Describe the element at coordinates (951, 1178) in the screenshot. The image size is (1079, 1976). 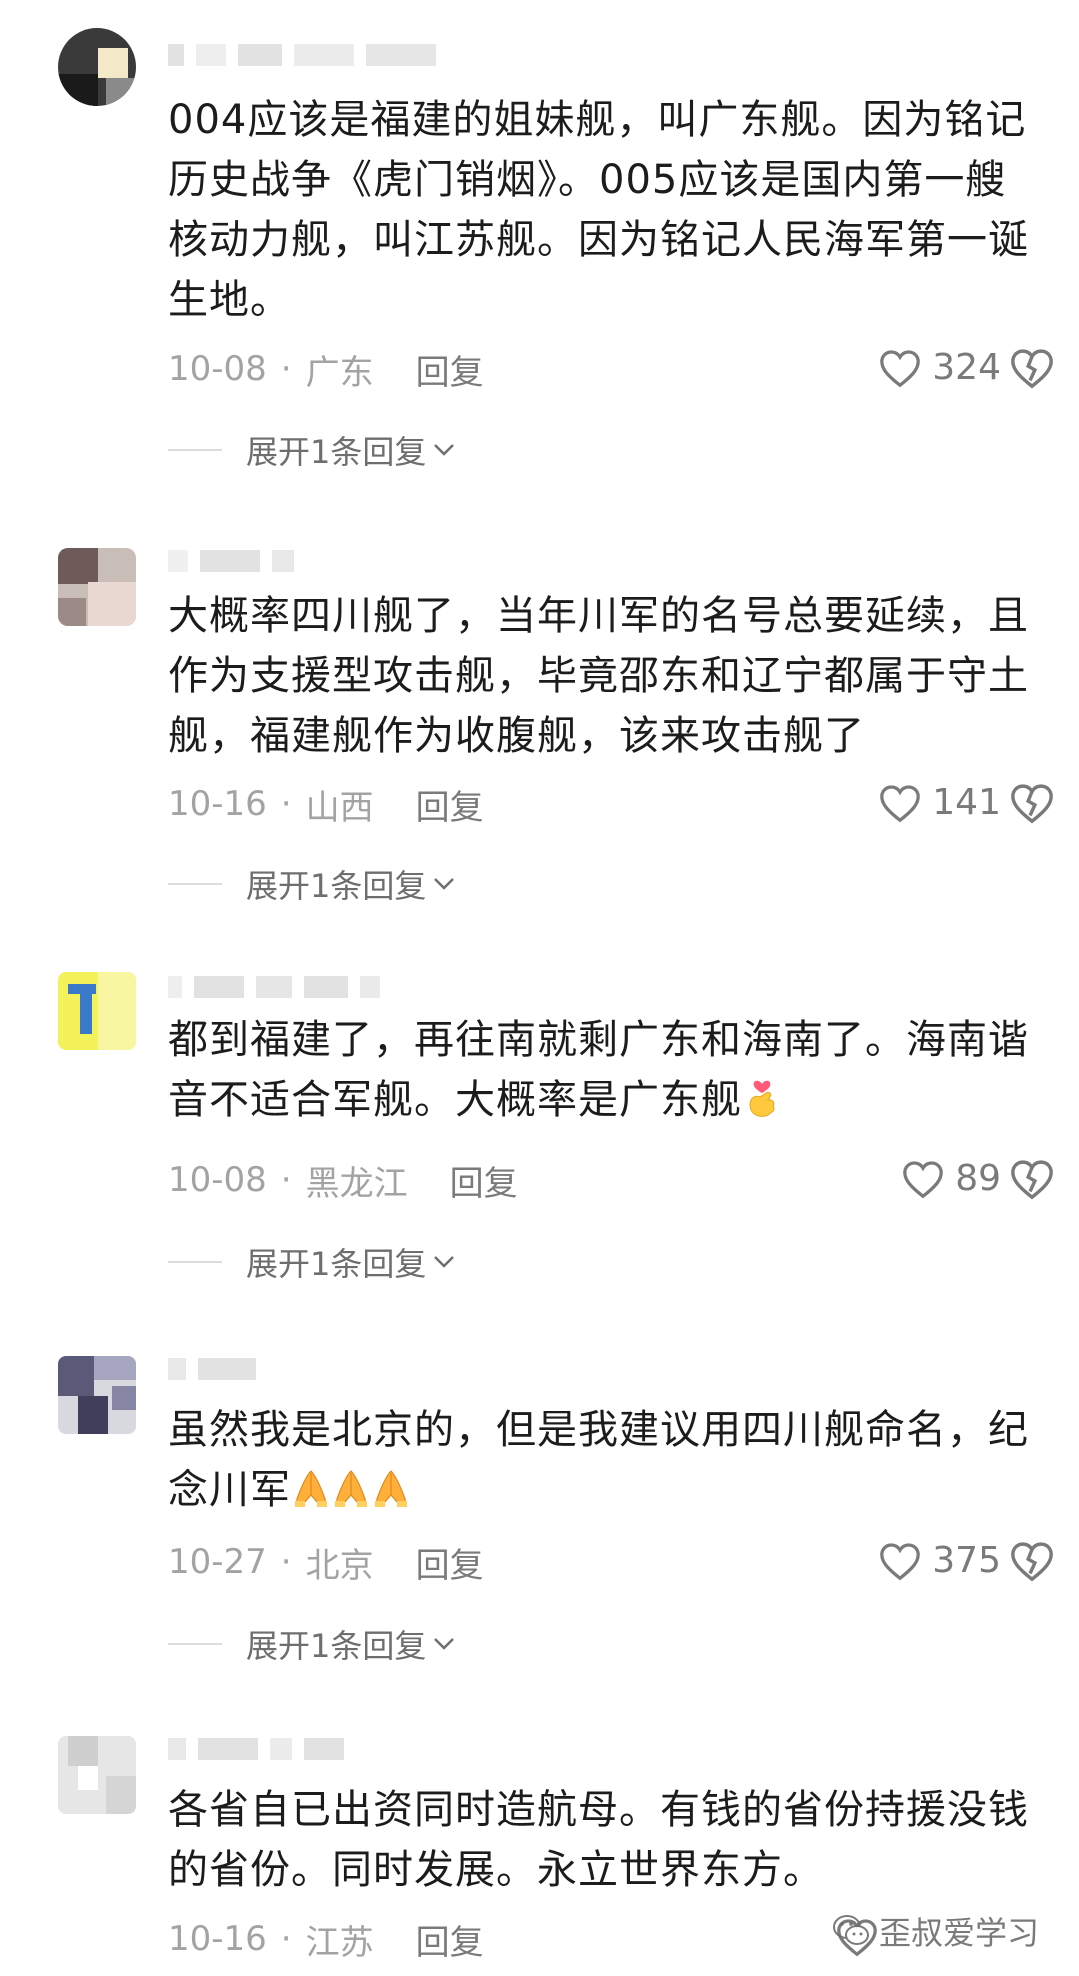
I see `like-button: 89` at that location.